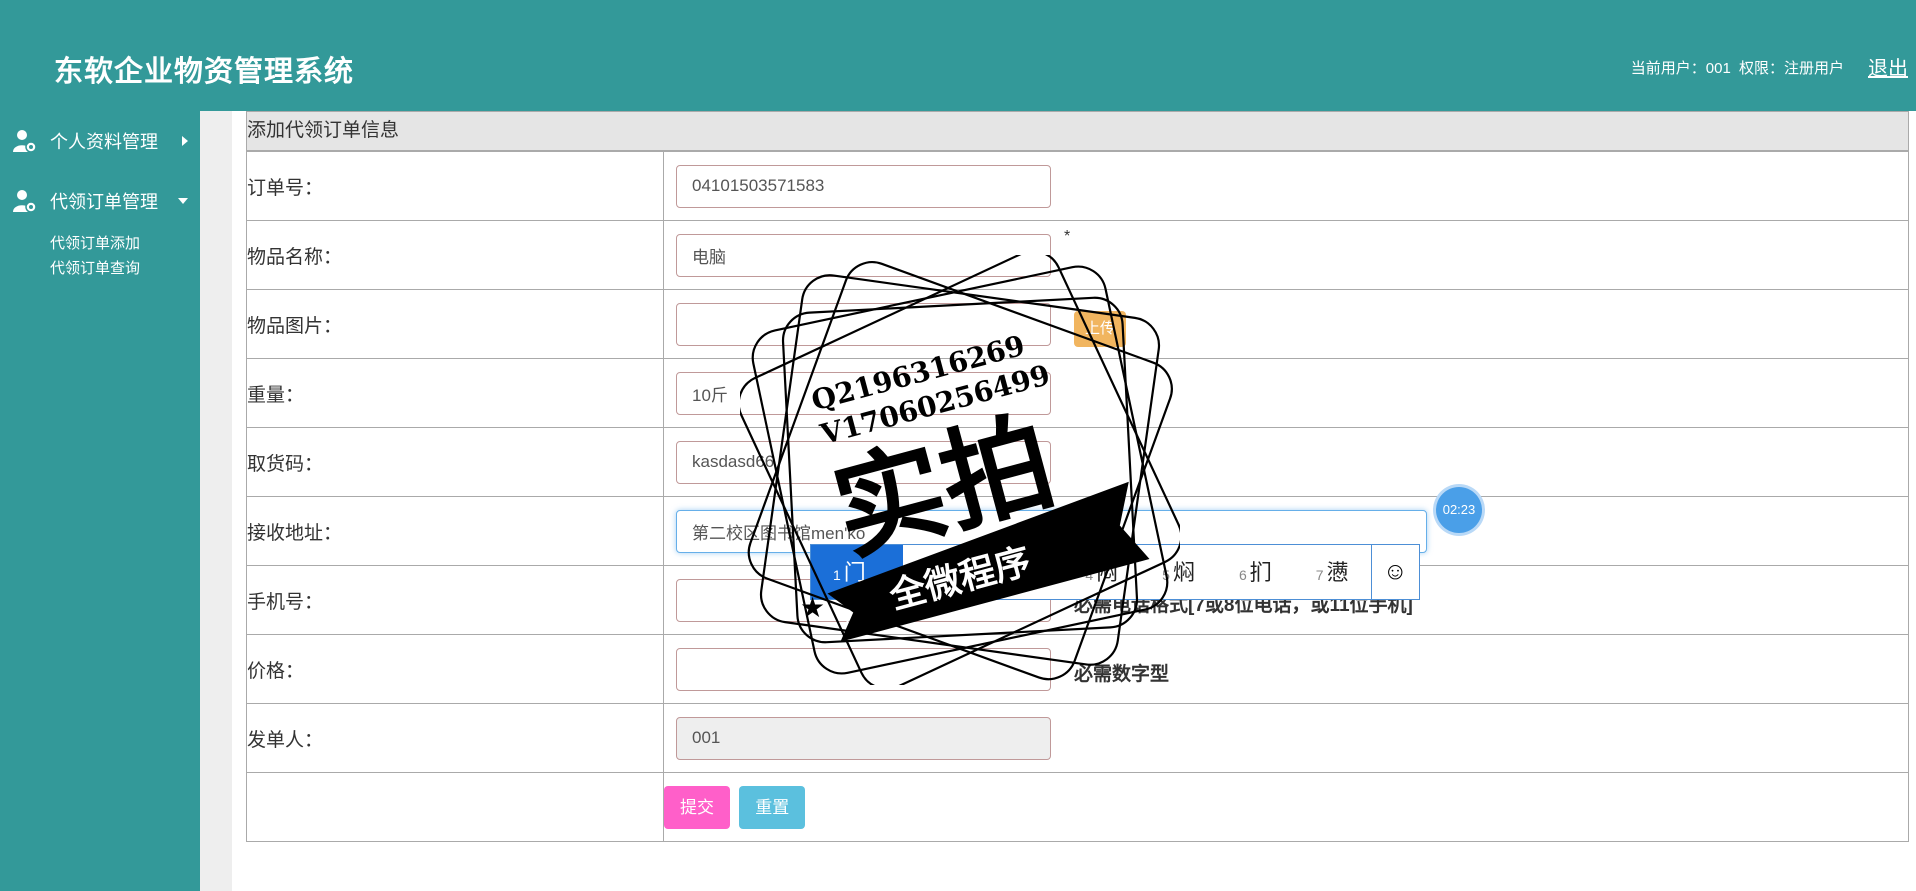  I want to click on sidebar-item-label: 代领订单管理, so click(104, 202).